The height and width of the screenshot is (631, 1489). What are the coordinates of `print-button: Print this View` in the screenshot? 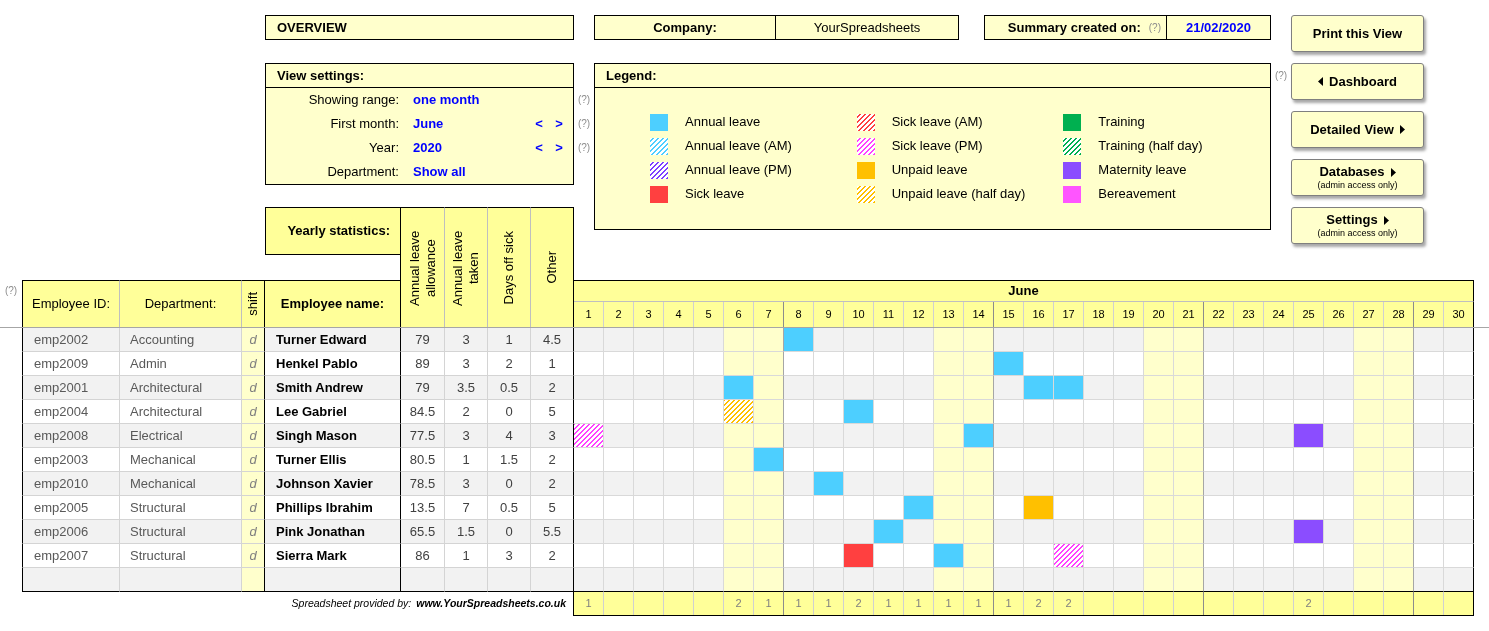 It's located at (1357, 33).